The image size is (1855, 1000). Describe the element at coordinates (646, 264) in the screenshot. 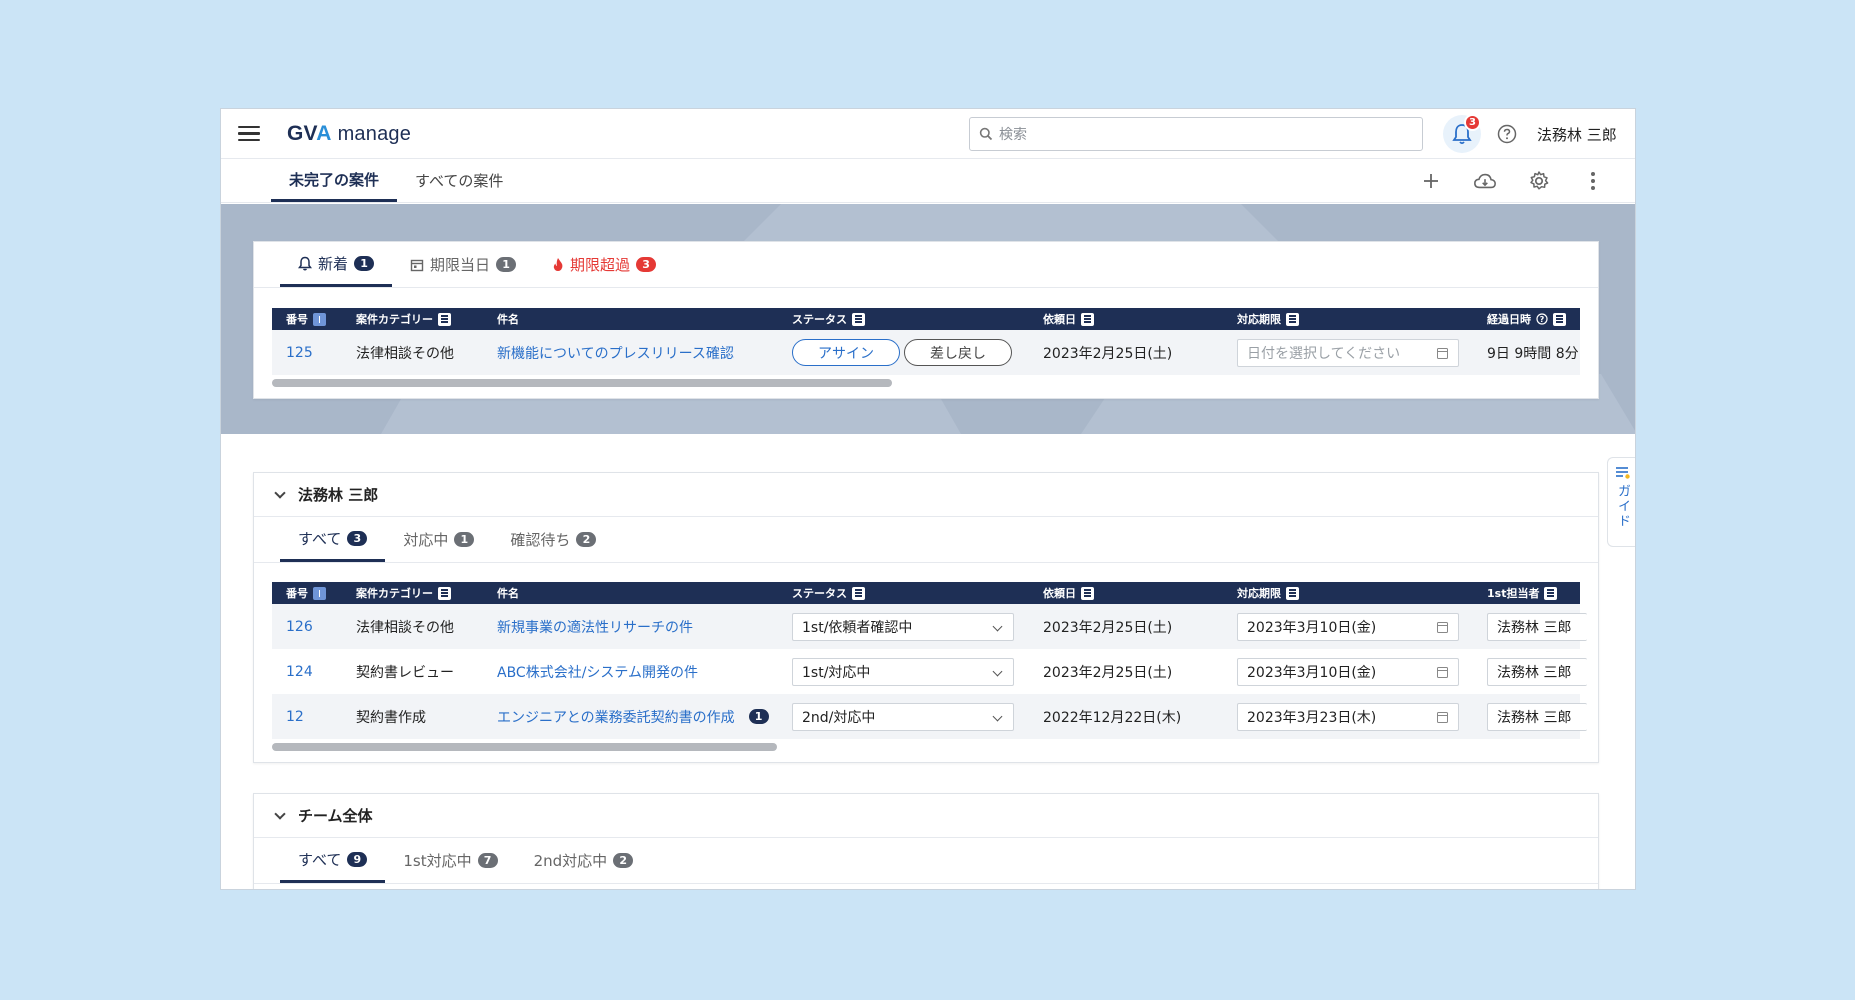

I see `tab-overdue-count: 3` at that location.